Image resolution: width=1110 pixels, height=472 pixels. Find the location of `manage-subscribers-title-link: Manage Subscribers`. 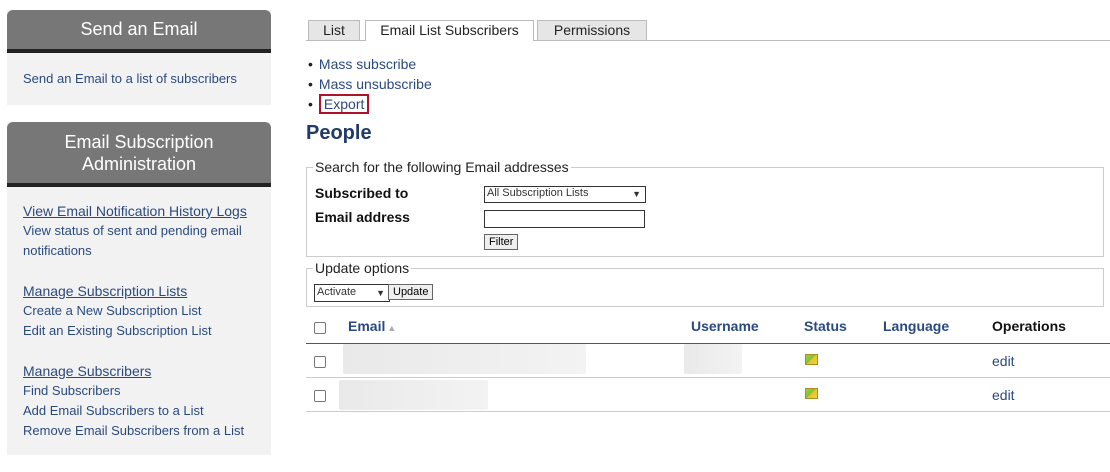

manage-subscribers-title-link: Manage Subscribers is located at coordinates (139, 371).